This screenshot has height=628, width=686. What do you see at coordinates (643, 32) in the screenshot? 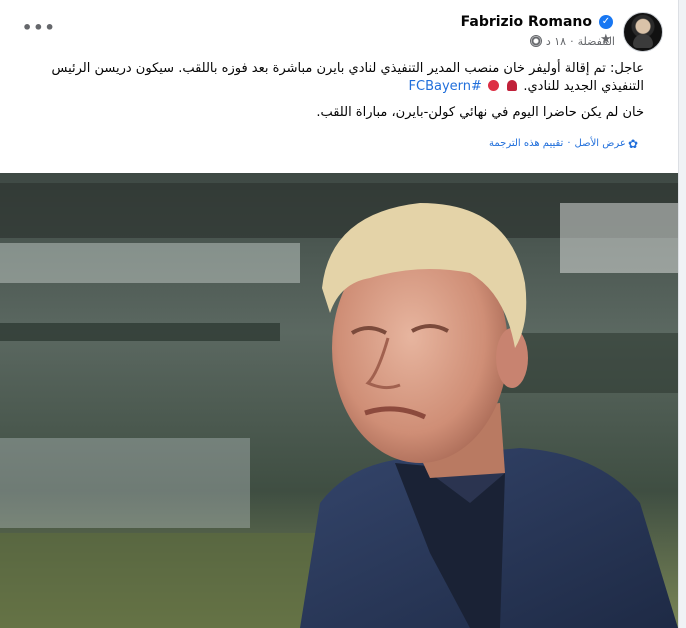
I see `author-avatar` at bounding box center [643, 32].